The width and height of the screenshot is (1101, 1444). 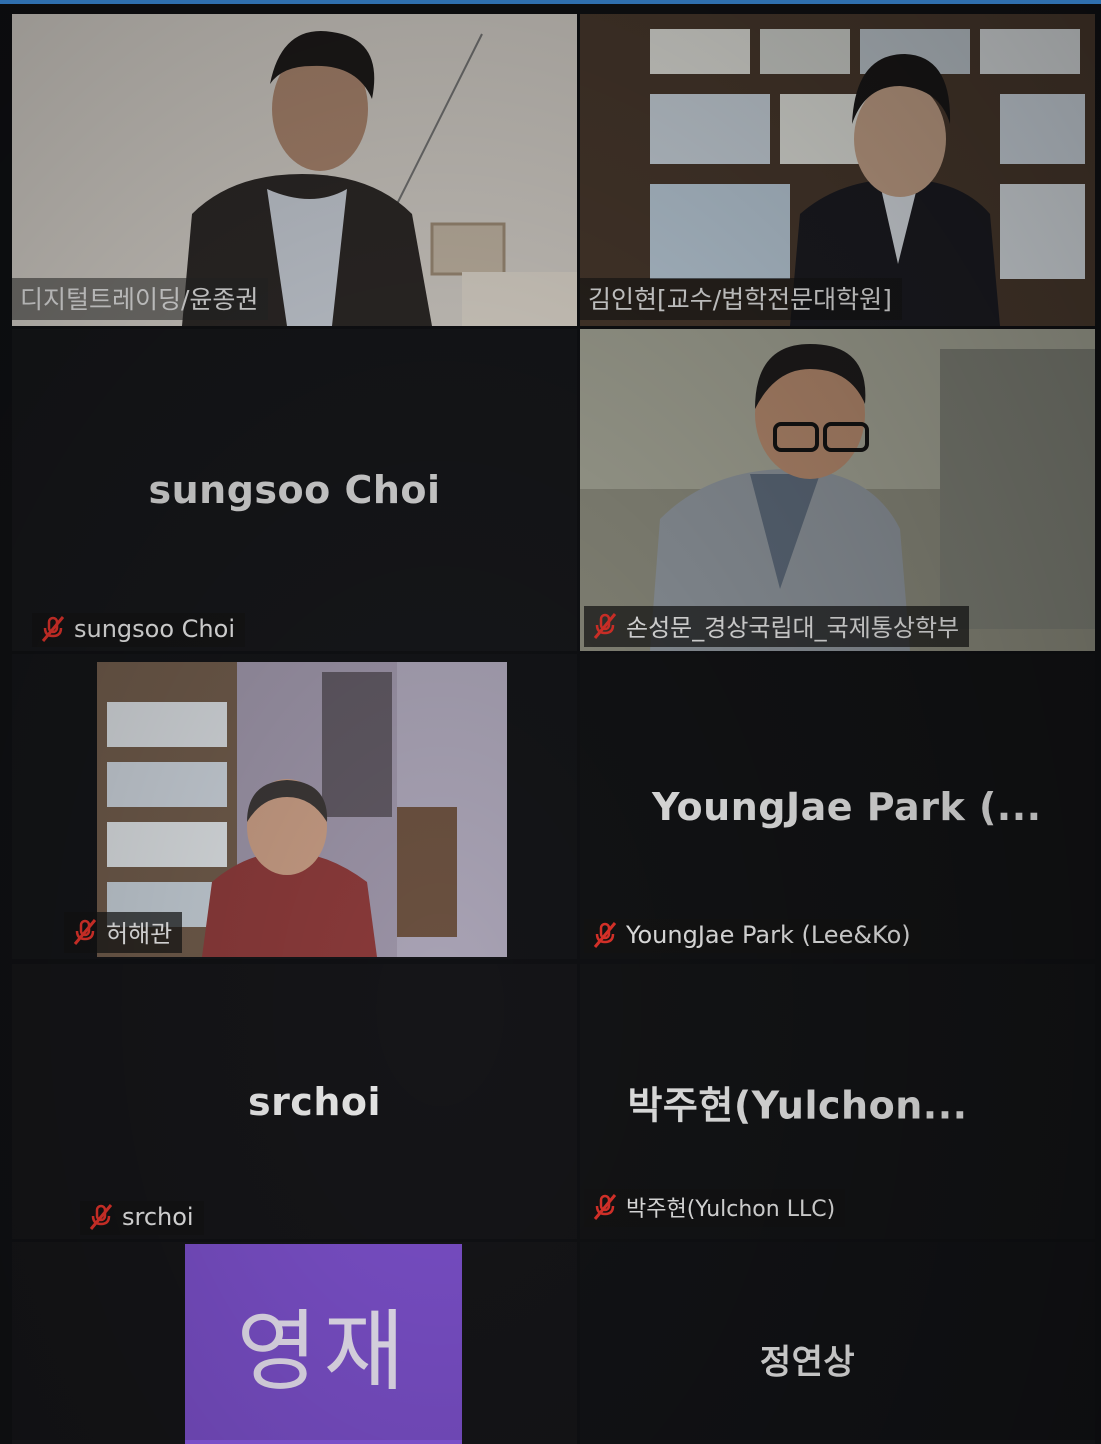 I want to click on participant-name: YoungJae Park (Lee&Ko), so click(x=768, y=935).